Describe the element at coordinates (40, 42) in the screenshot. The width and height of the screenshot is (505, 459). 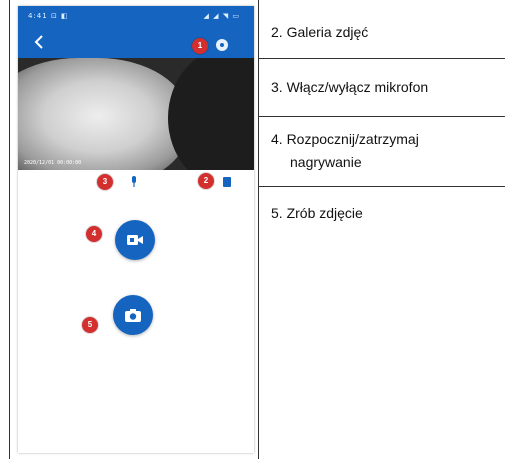
I see `chevron-left-icon` at that location.